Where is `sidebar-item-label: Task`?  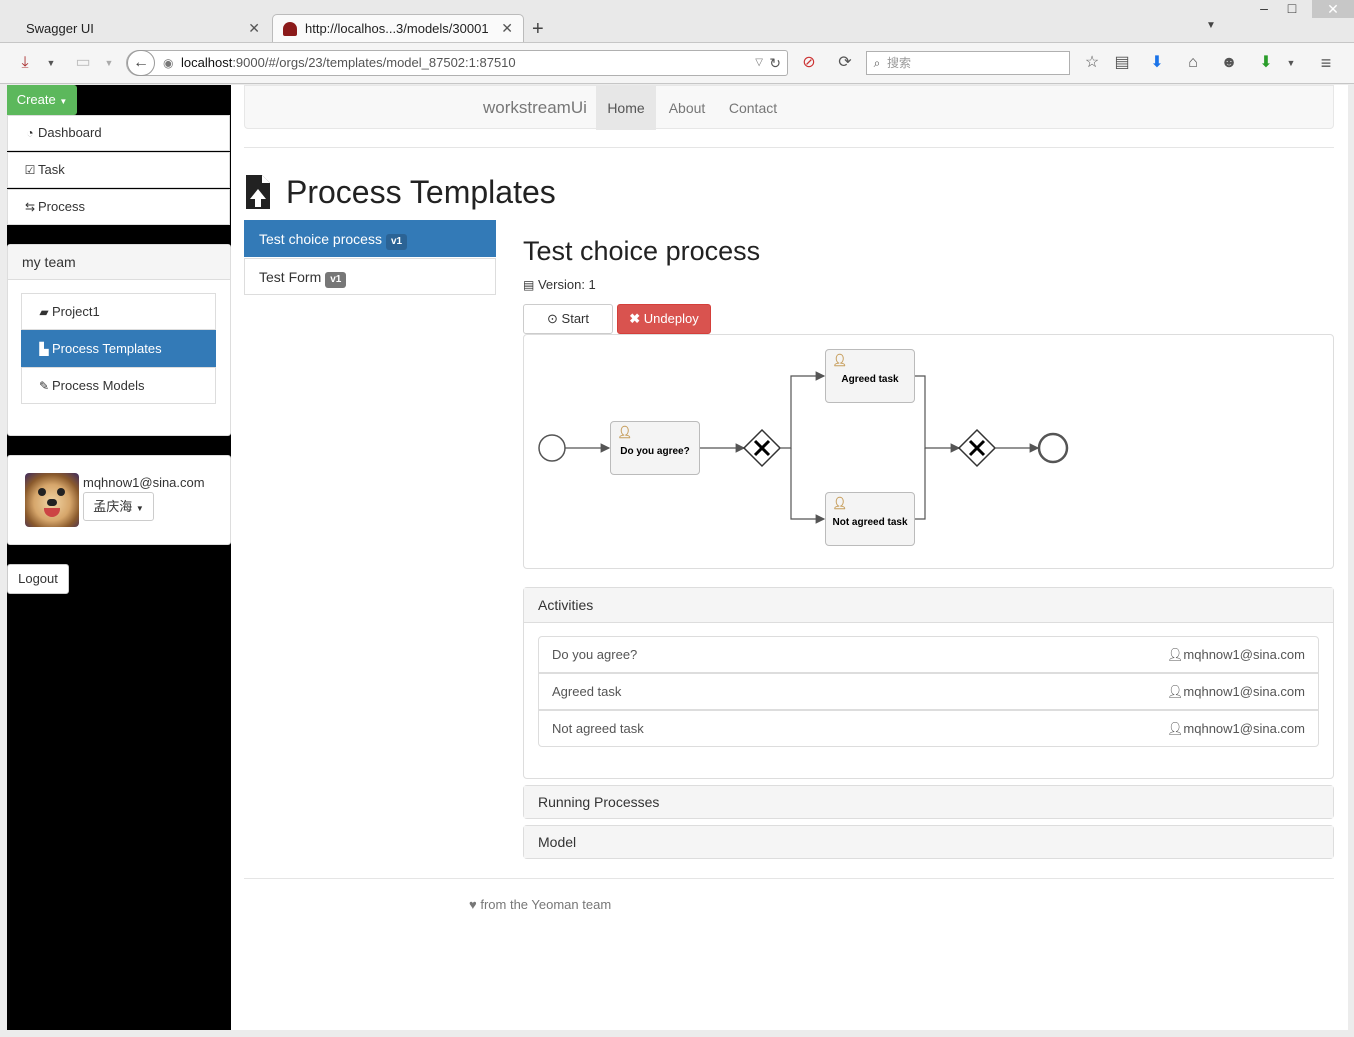
sidebar-item-label: Task is located at coordinates (51, 169).